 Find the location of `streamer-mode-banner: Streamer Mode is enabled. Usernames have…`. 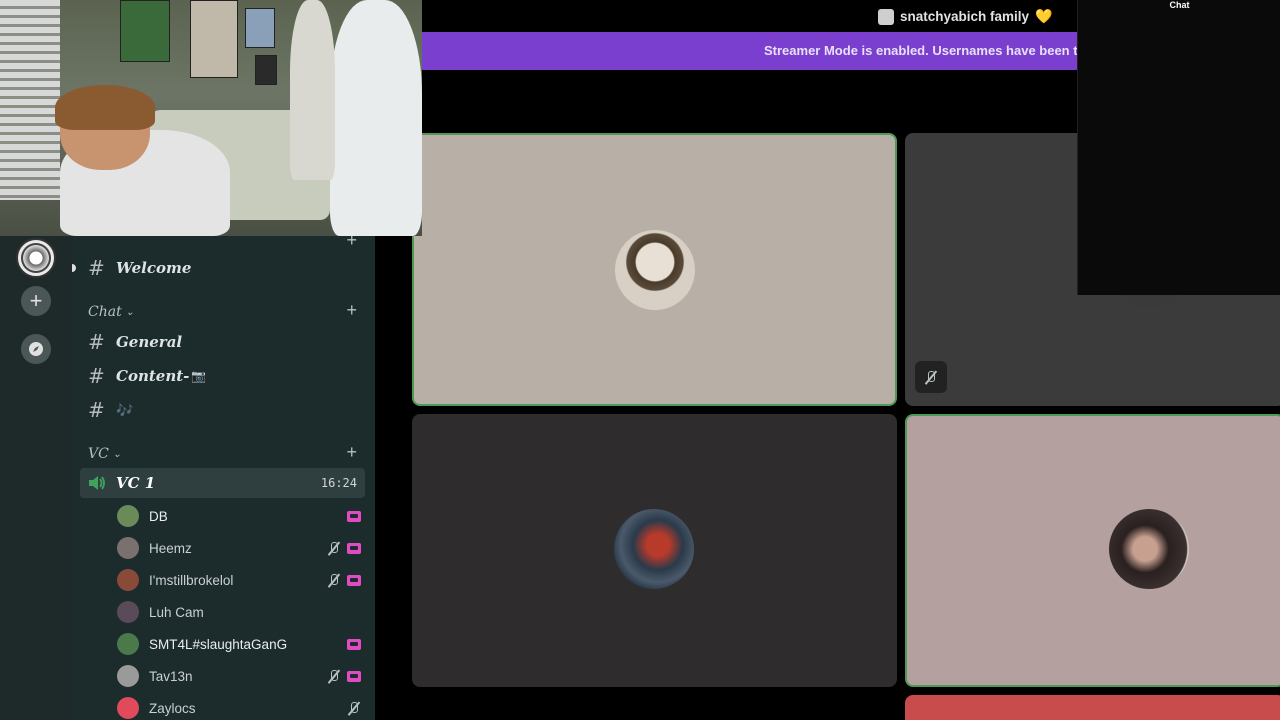

streamer-mode-banner: Streamer Mode is enabled. Usernames have… is located at coordinates (749, 51).